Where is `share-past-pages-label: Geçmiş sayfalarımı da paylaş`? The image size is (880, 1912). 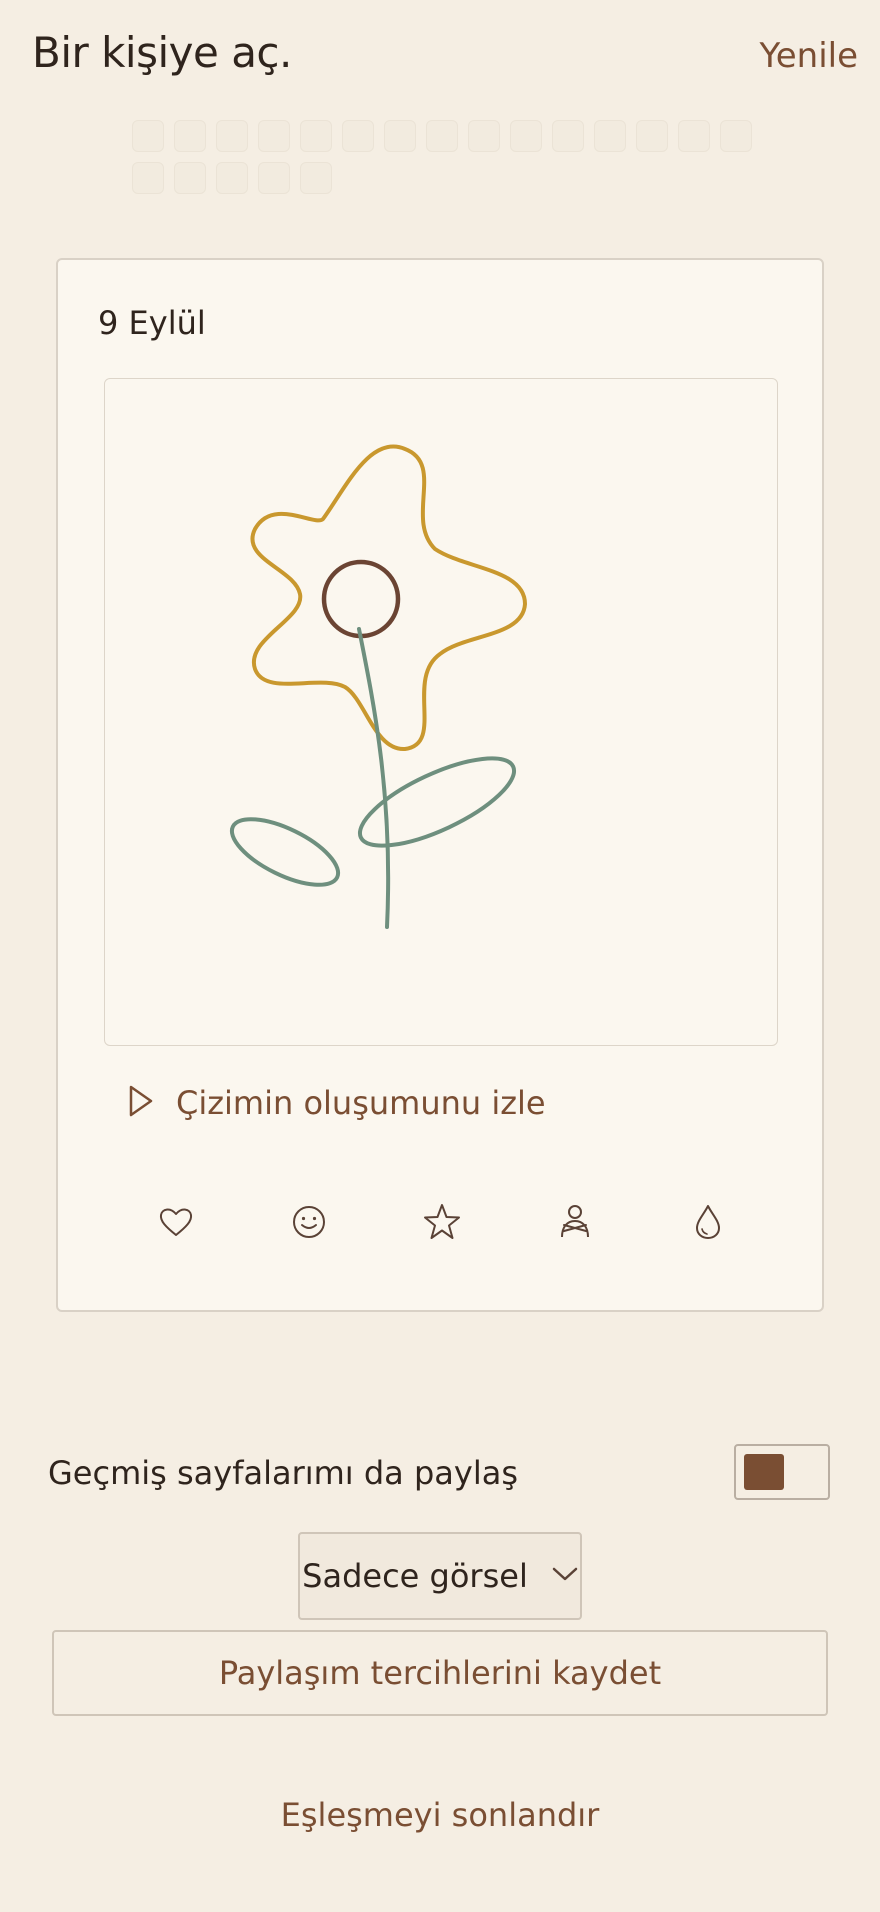 share-past-pages-label: Geçmiş sayfalarımı da paylaş is located at coordinates (283, 1473).